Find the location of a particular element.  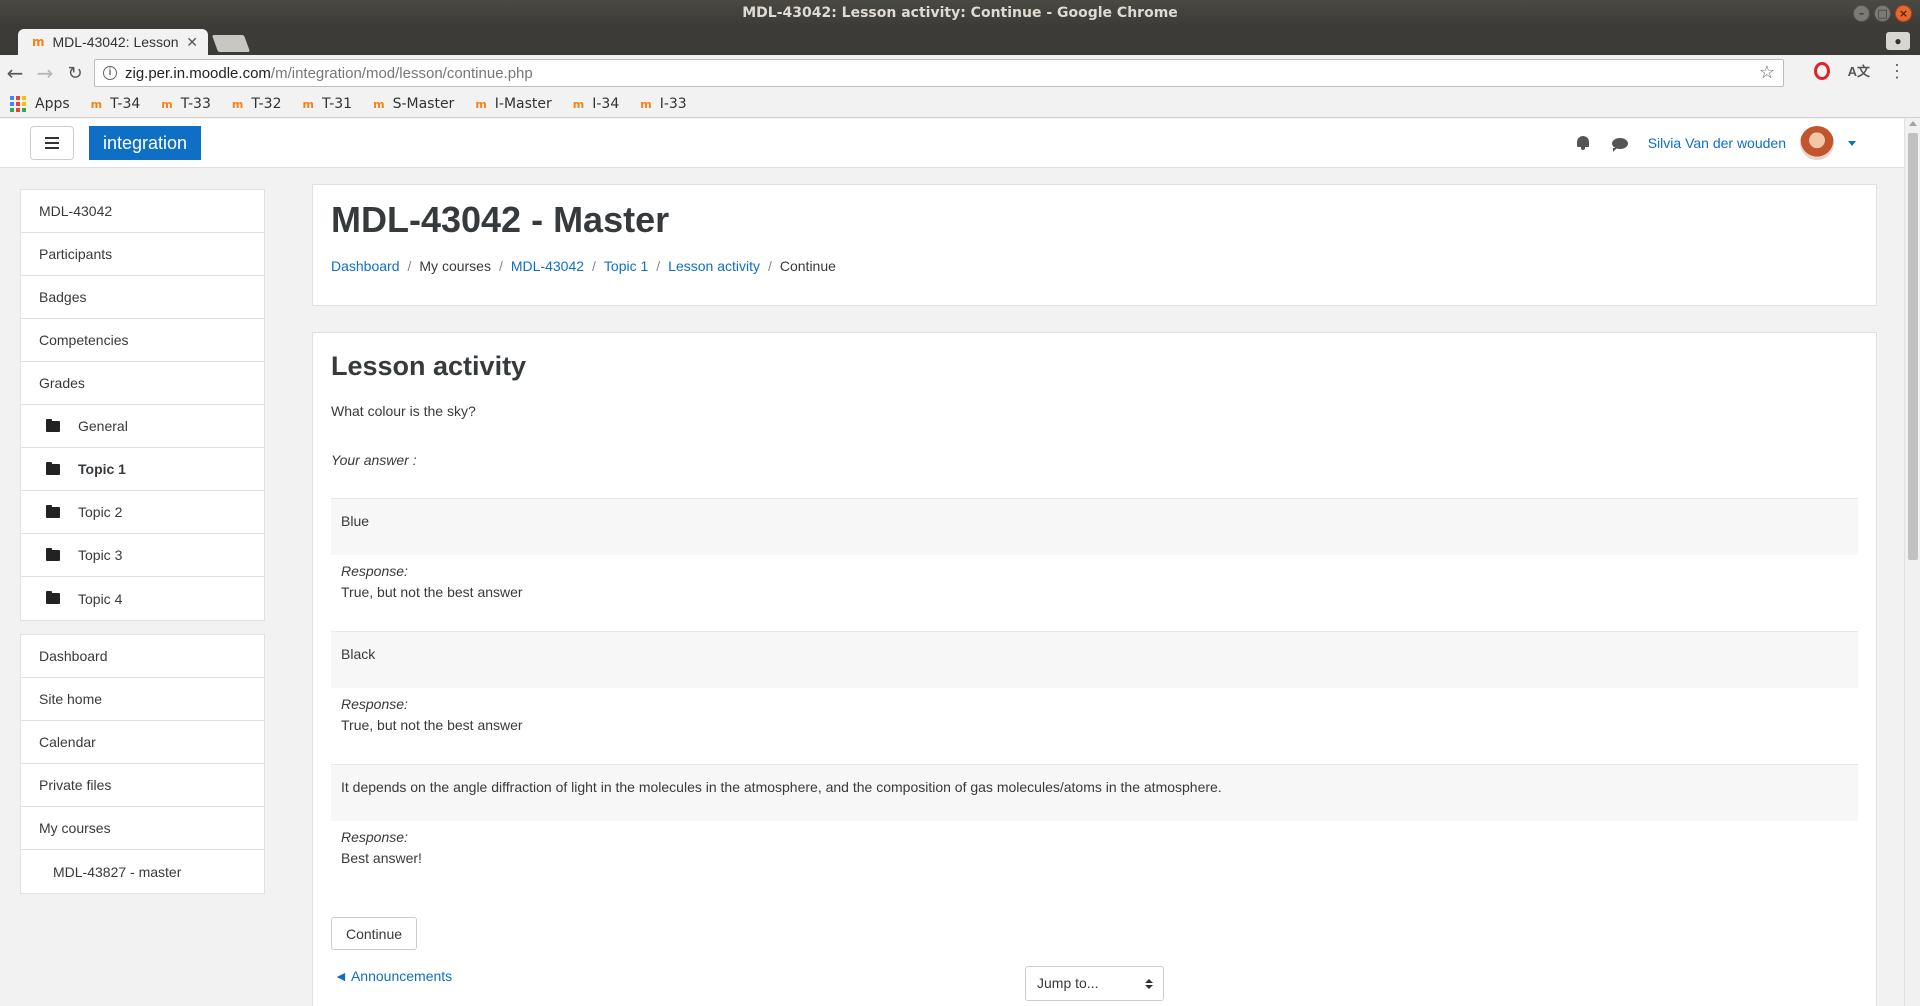

nav-item-badges: Badges is located at coordinates (142, 297).